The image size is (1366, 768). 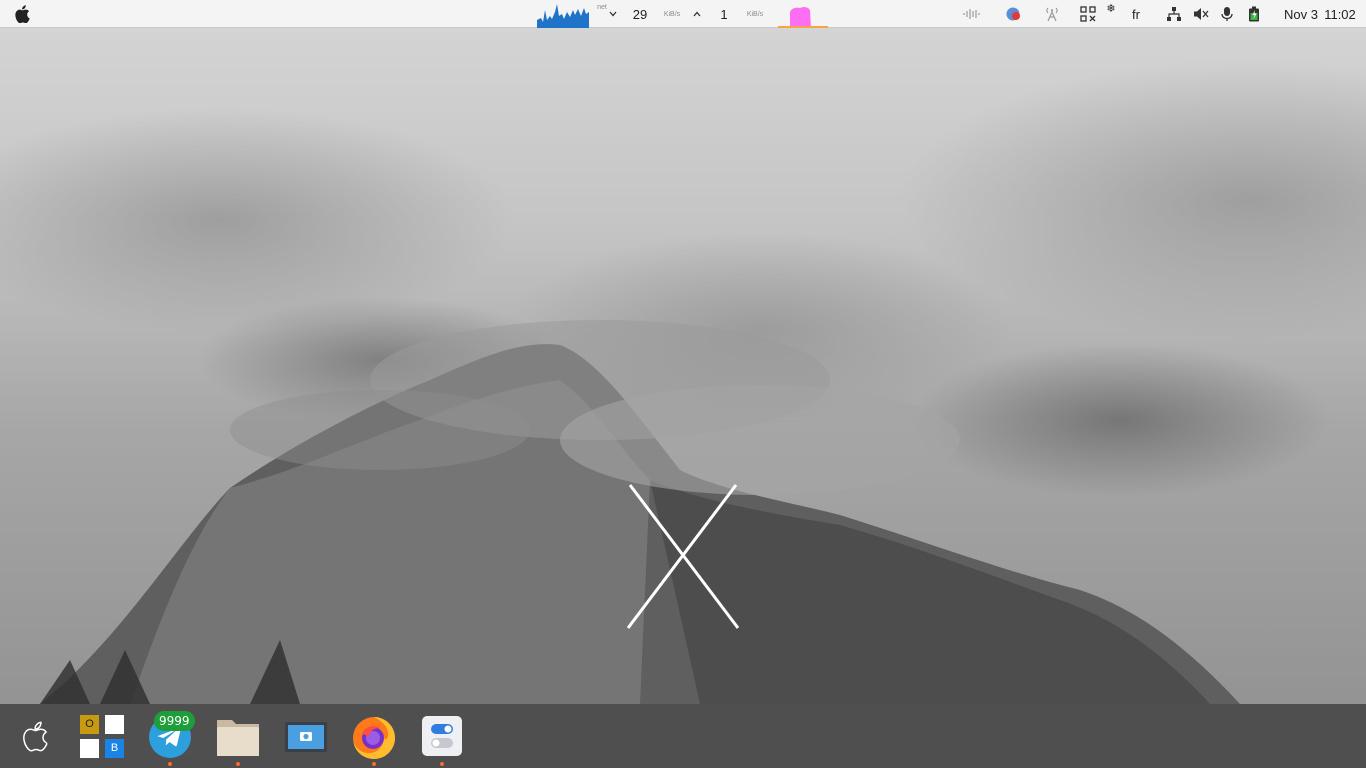 What do you see at coordinates (640, 14) in the screenshot?
I see `download-rate: 29` at bounding box center [640, 14].